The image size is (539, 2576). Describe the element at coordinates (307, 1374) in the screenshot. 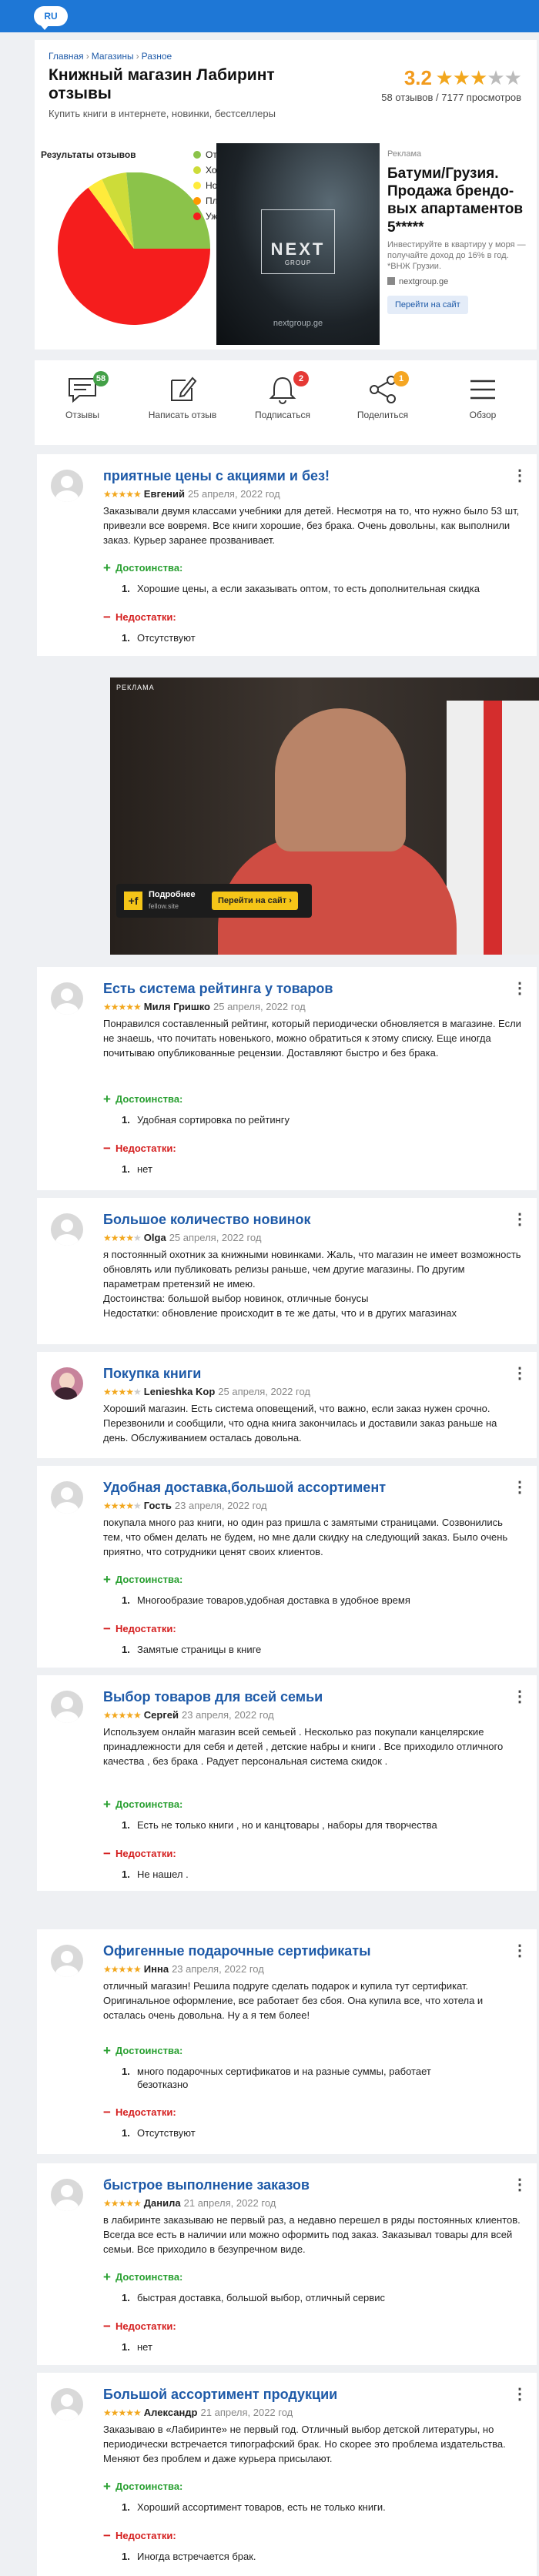

I see `review-title: Покупка книги` at that location.